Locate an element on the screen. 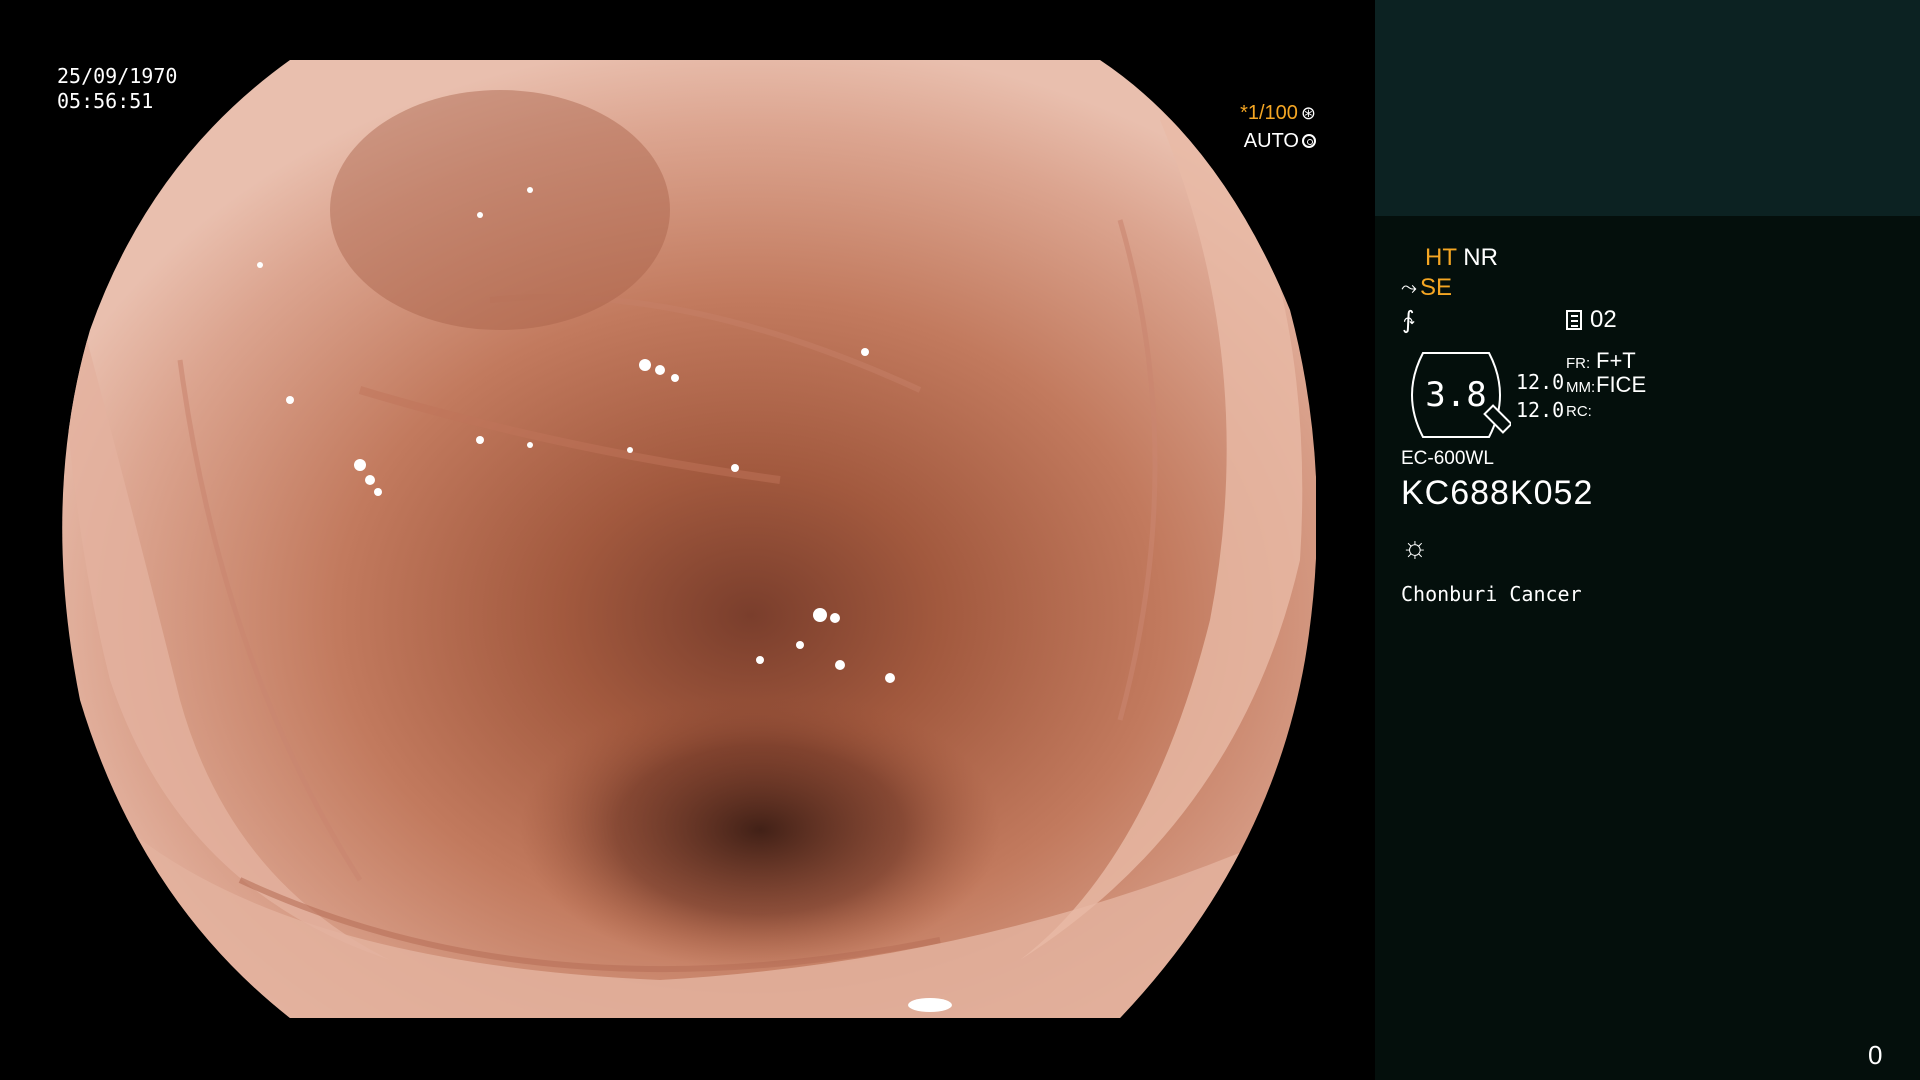  zoom-value: 3.8 is located at coordinates (1456, 395).